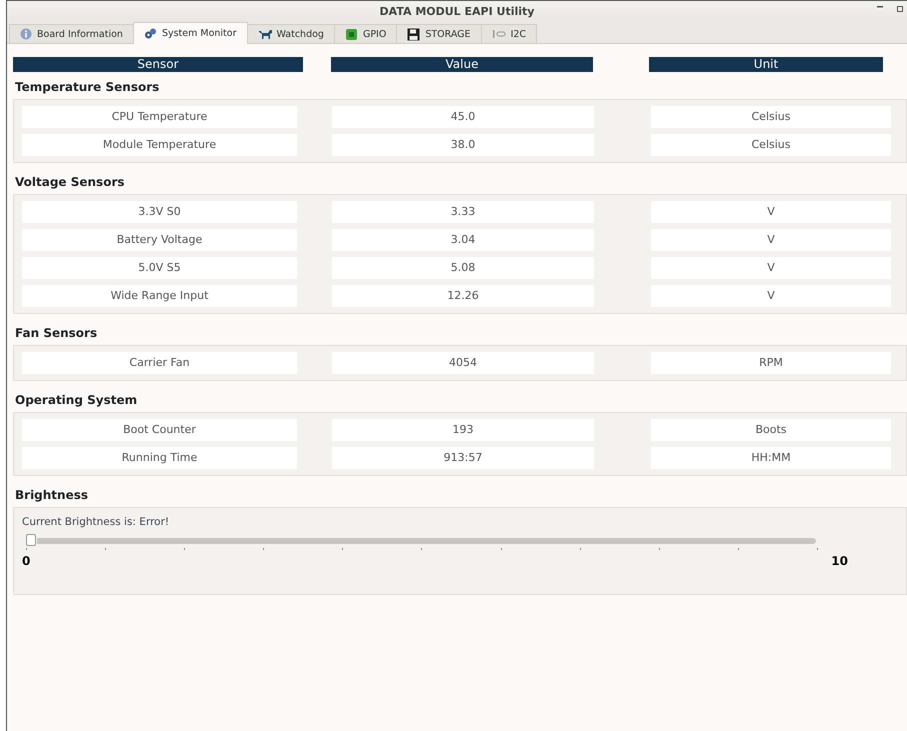  What do you see at coordinates (463, 145) in the screenshot?
I see `table-cell: 38.0` at bounding box center [463, 145].